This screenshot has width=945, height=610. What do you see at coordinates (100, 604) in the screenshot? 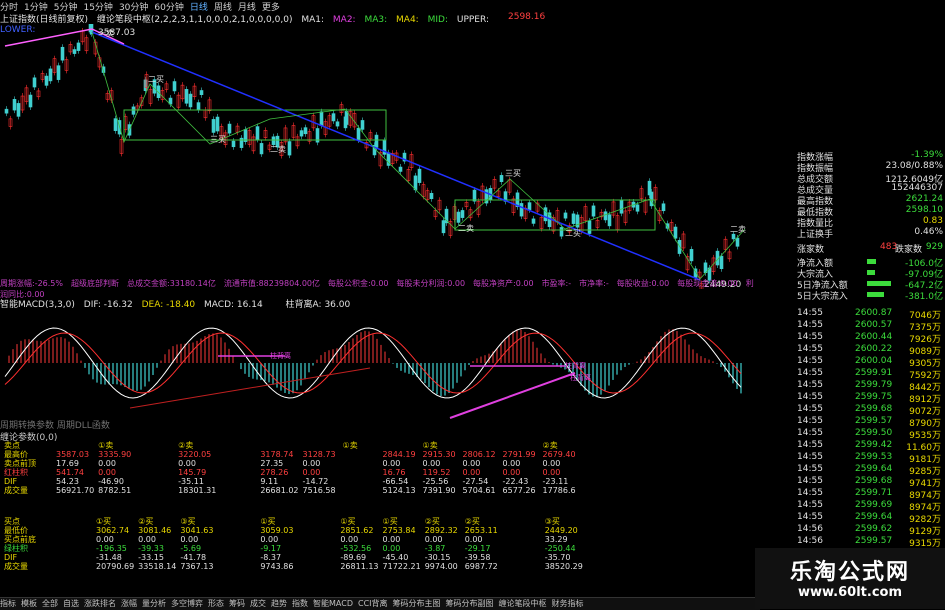
I see `bottom-tab-4: 涨跌排名` at bounding box center [100, 604].